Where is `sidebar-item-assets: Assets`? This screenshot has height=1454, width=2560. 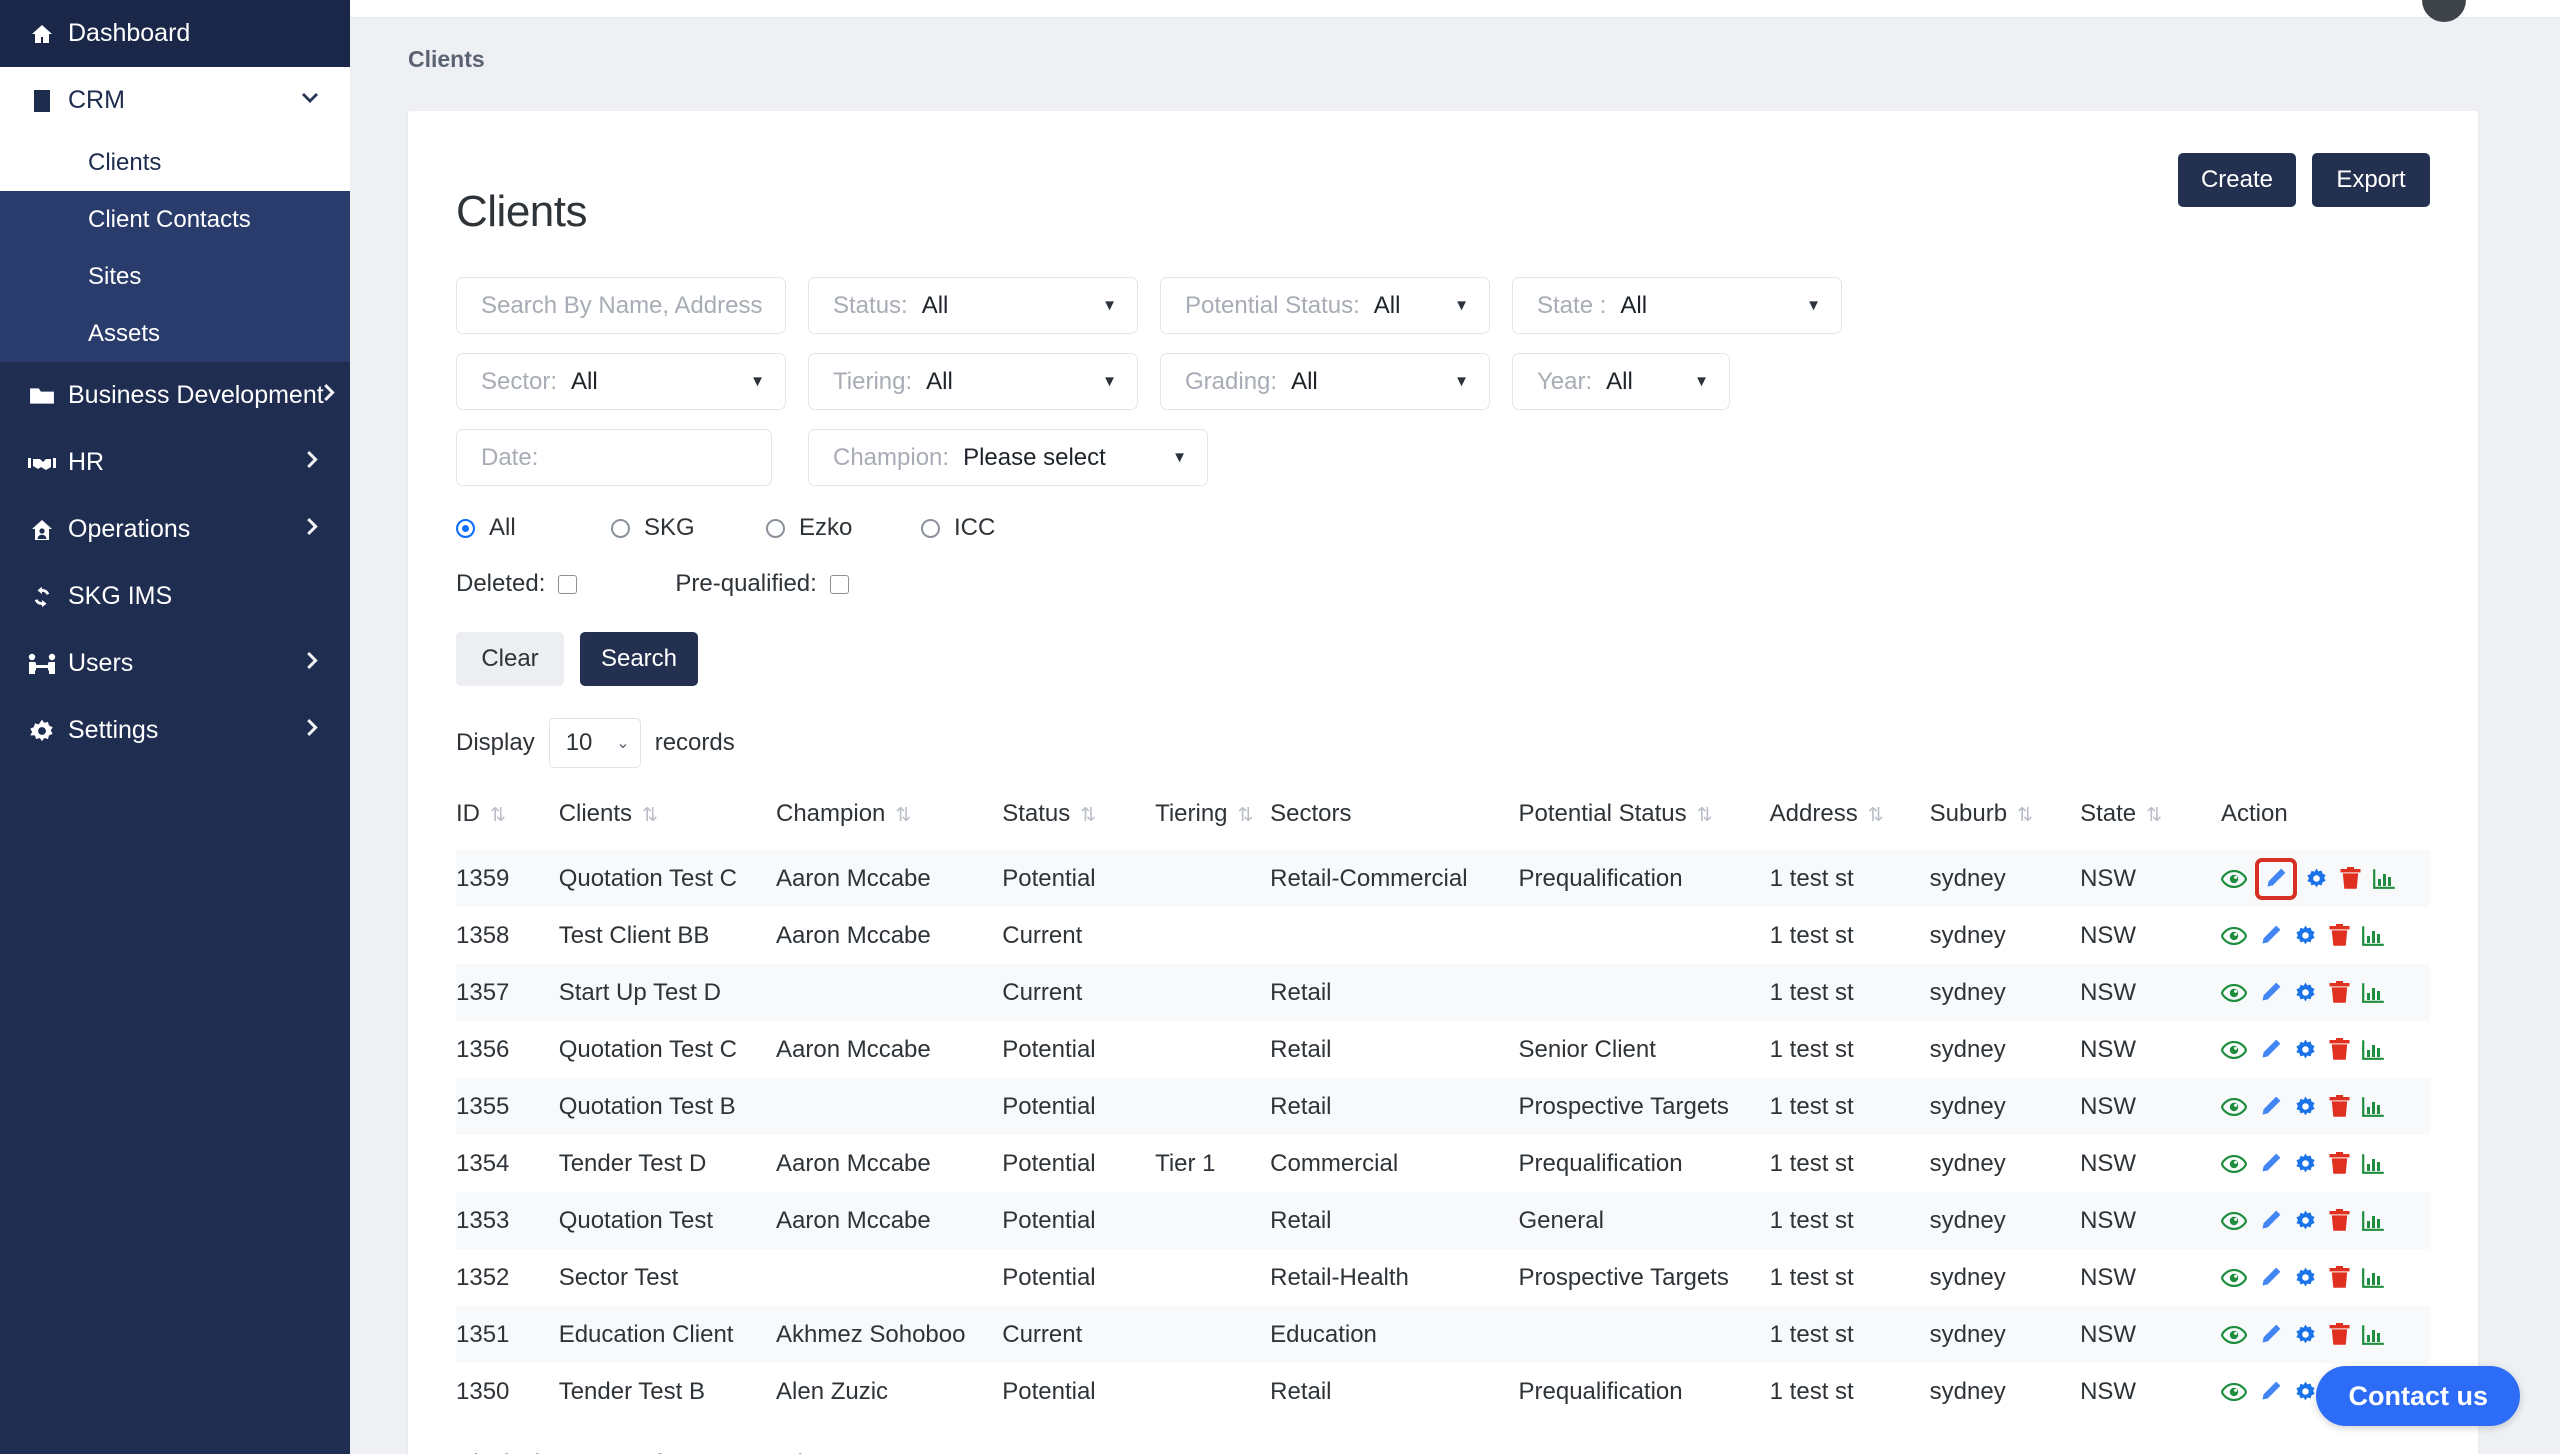 sidebar-item-assets: Assets is located at coordinates (175, 333).